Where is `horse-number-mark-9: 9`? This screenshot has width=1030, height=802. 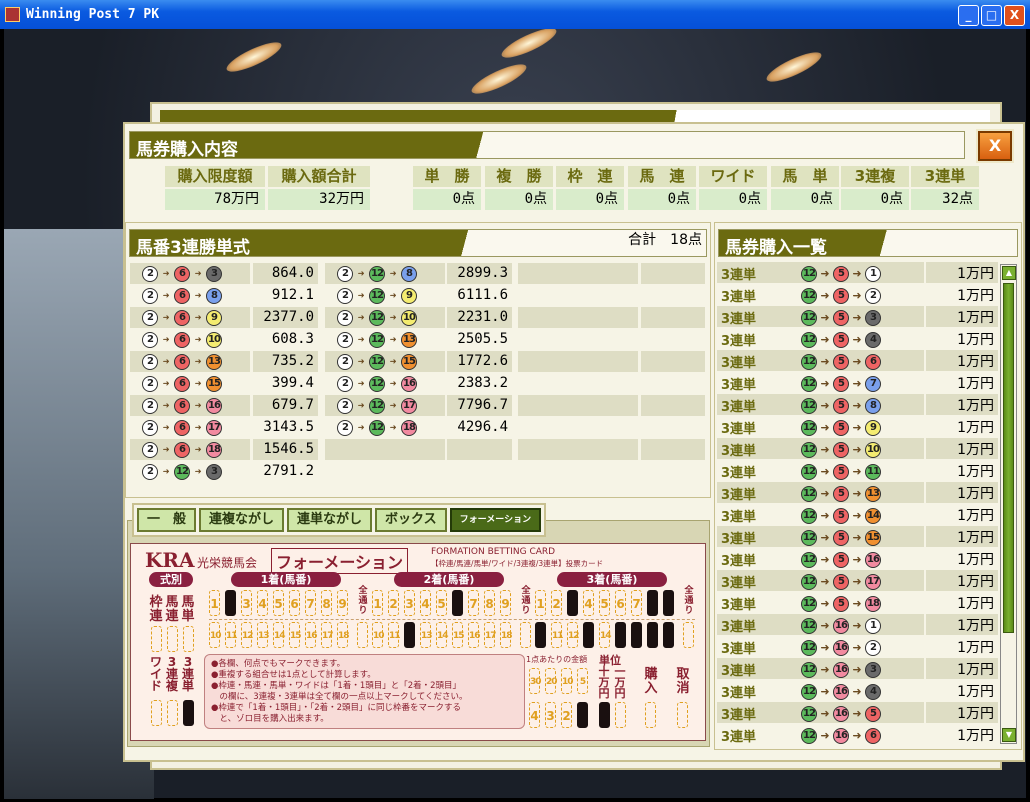 horse-number-mark-9: 9 is located at coordinates (505, 603).